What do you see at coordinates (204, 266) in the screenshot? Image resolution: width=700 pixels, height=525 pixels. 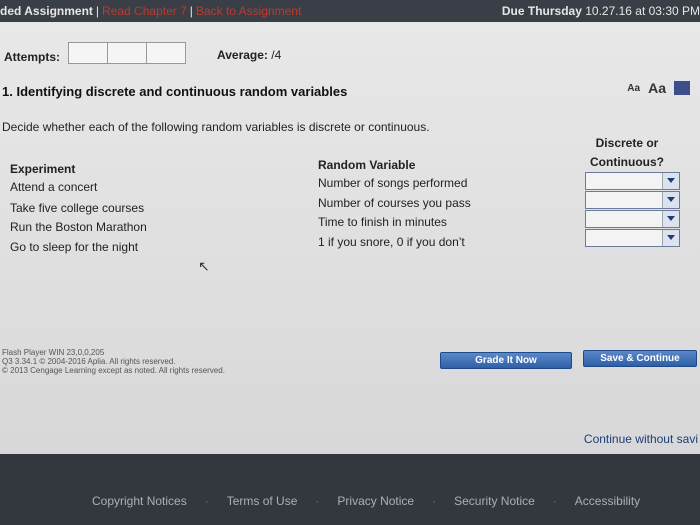 I see `mouse-cursor-icon: ↖` at bounding box center [204, 266].